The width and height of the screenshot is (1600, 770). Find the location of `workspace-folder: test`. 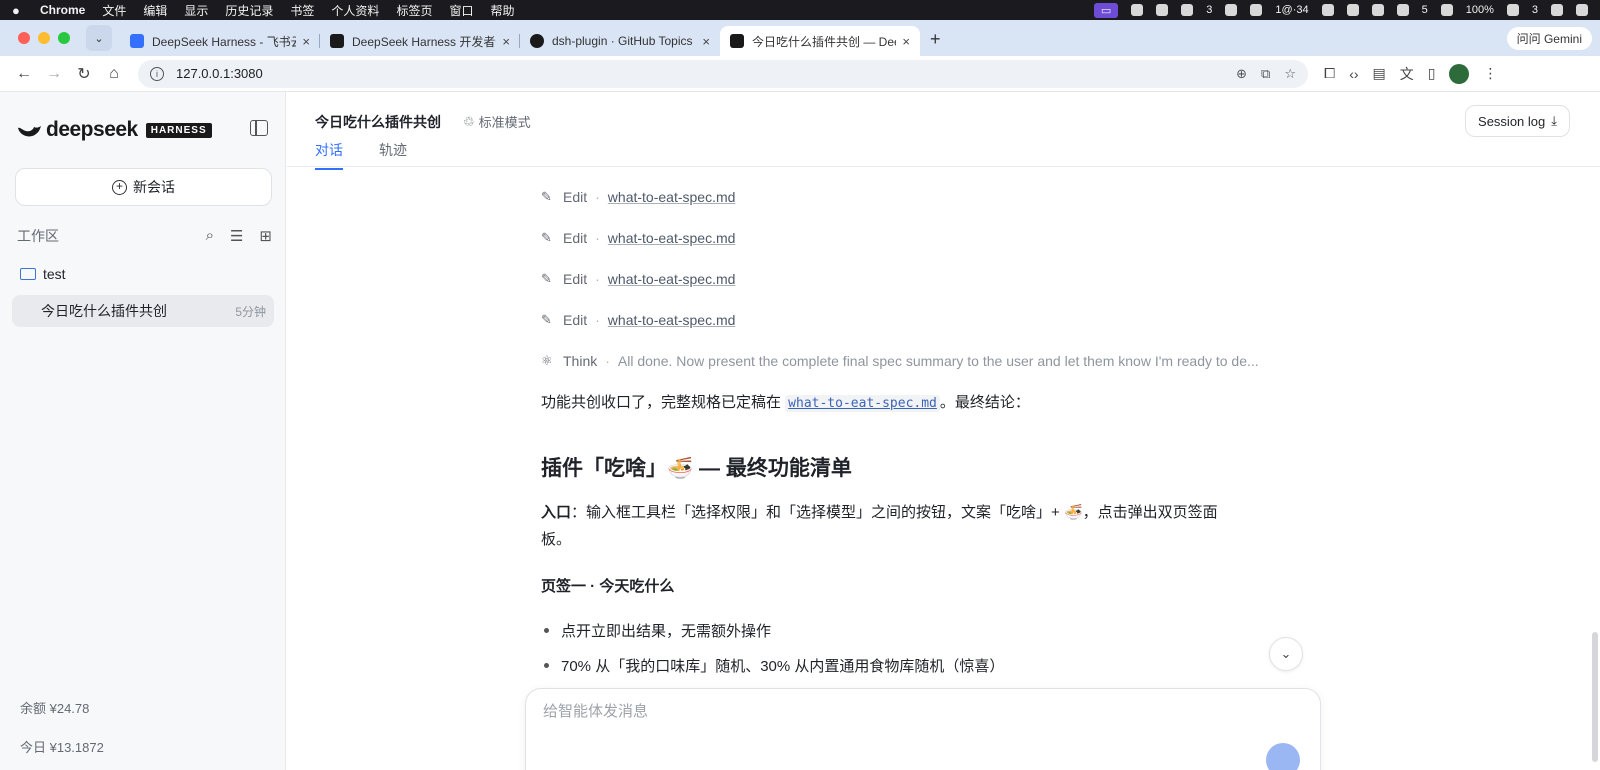

workspace-folder: test is located at coordinates (43, 274).